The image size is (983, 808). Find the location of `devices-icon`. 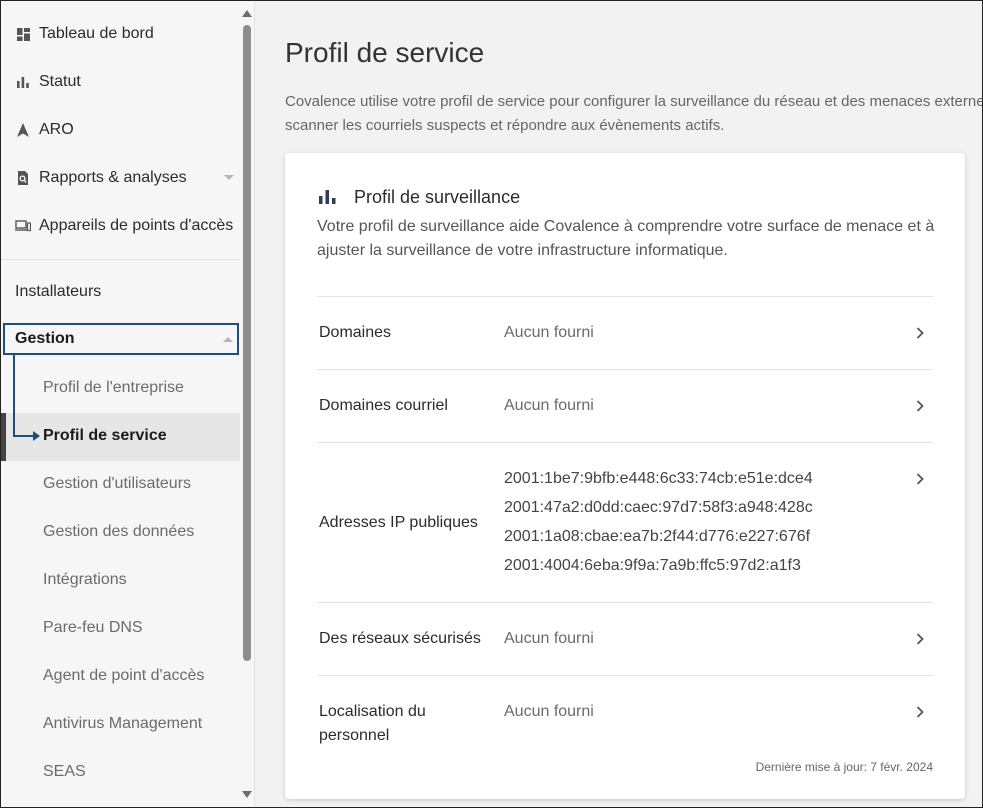

devices-icon is located at coordinates (23, 226).